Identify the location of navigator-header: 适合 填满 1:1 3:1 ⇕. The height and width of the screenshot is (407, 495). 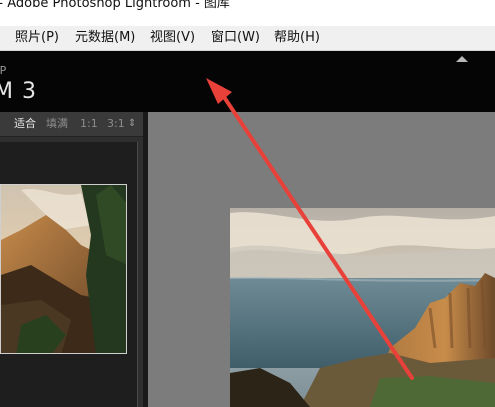
(71, 124).